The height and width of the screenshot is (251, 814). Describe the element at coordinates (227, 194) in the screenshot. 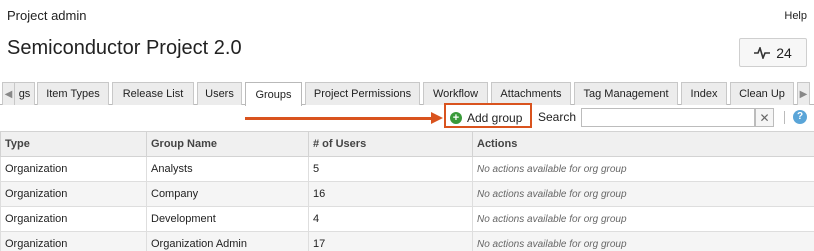

I see `cell-group-name: Company` at that location.